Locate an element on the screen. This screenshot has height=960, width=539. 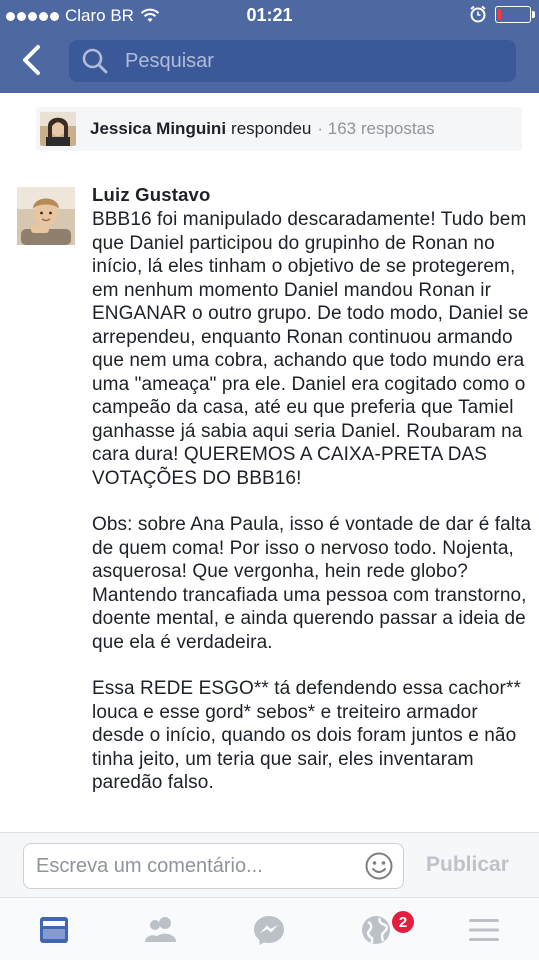
clock: 01:21 is located at coordinates (269, 15).